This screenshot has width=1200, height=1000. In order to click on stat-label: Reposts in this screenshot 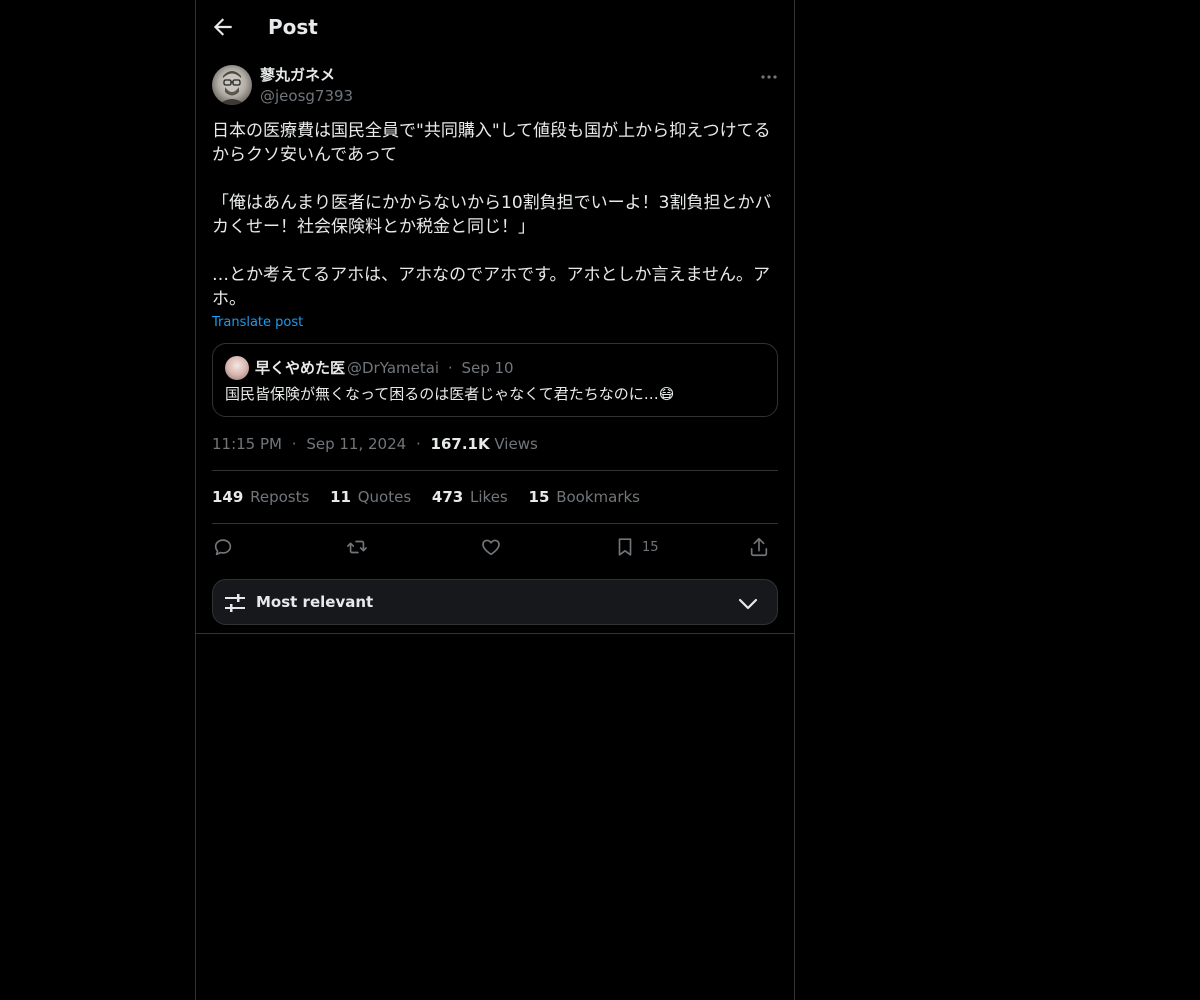, I will do `click(280, 497)`.